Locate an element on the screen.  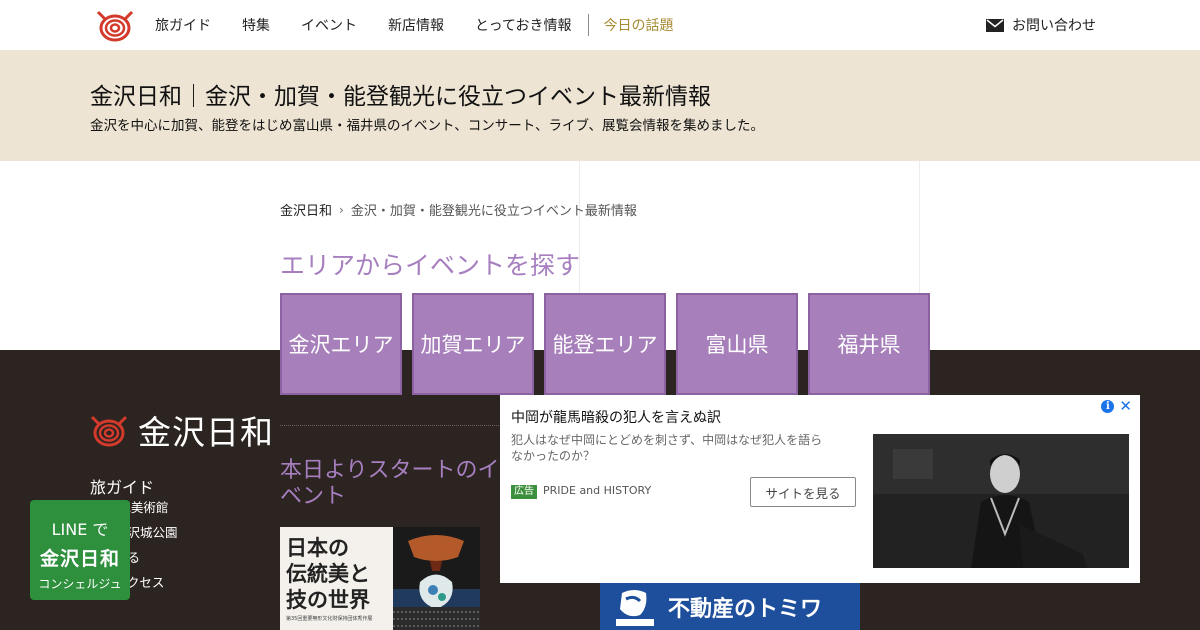
ad-portrait-image is located at coordinates (1001, 501).